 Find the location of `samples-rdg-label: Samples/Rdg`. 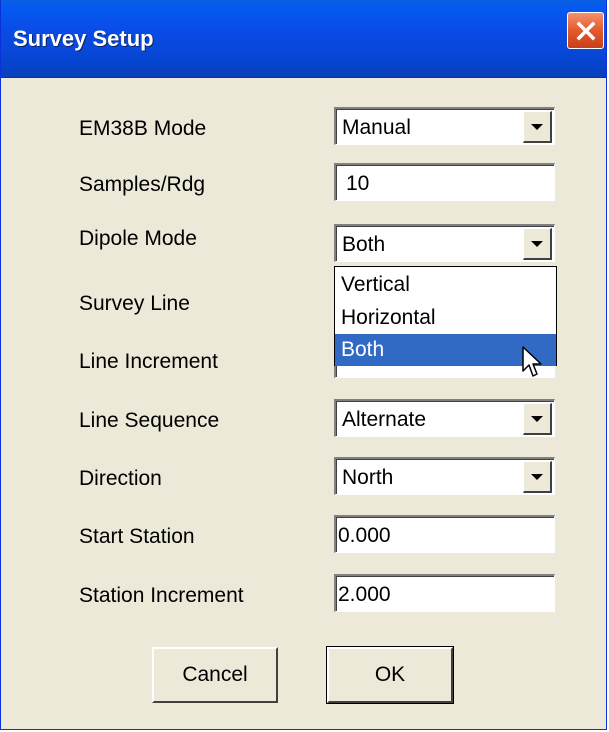

samples-rdg-label: Samples/Rdg is located at coordinates (142, 184).